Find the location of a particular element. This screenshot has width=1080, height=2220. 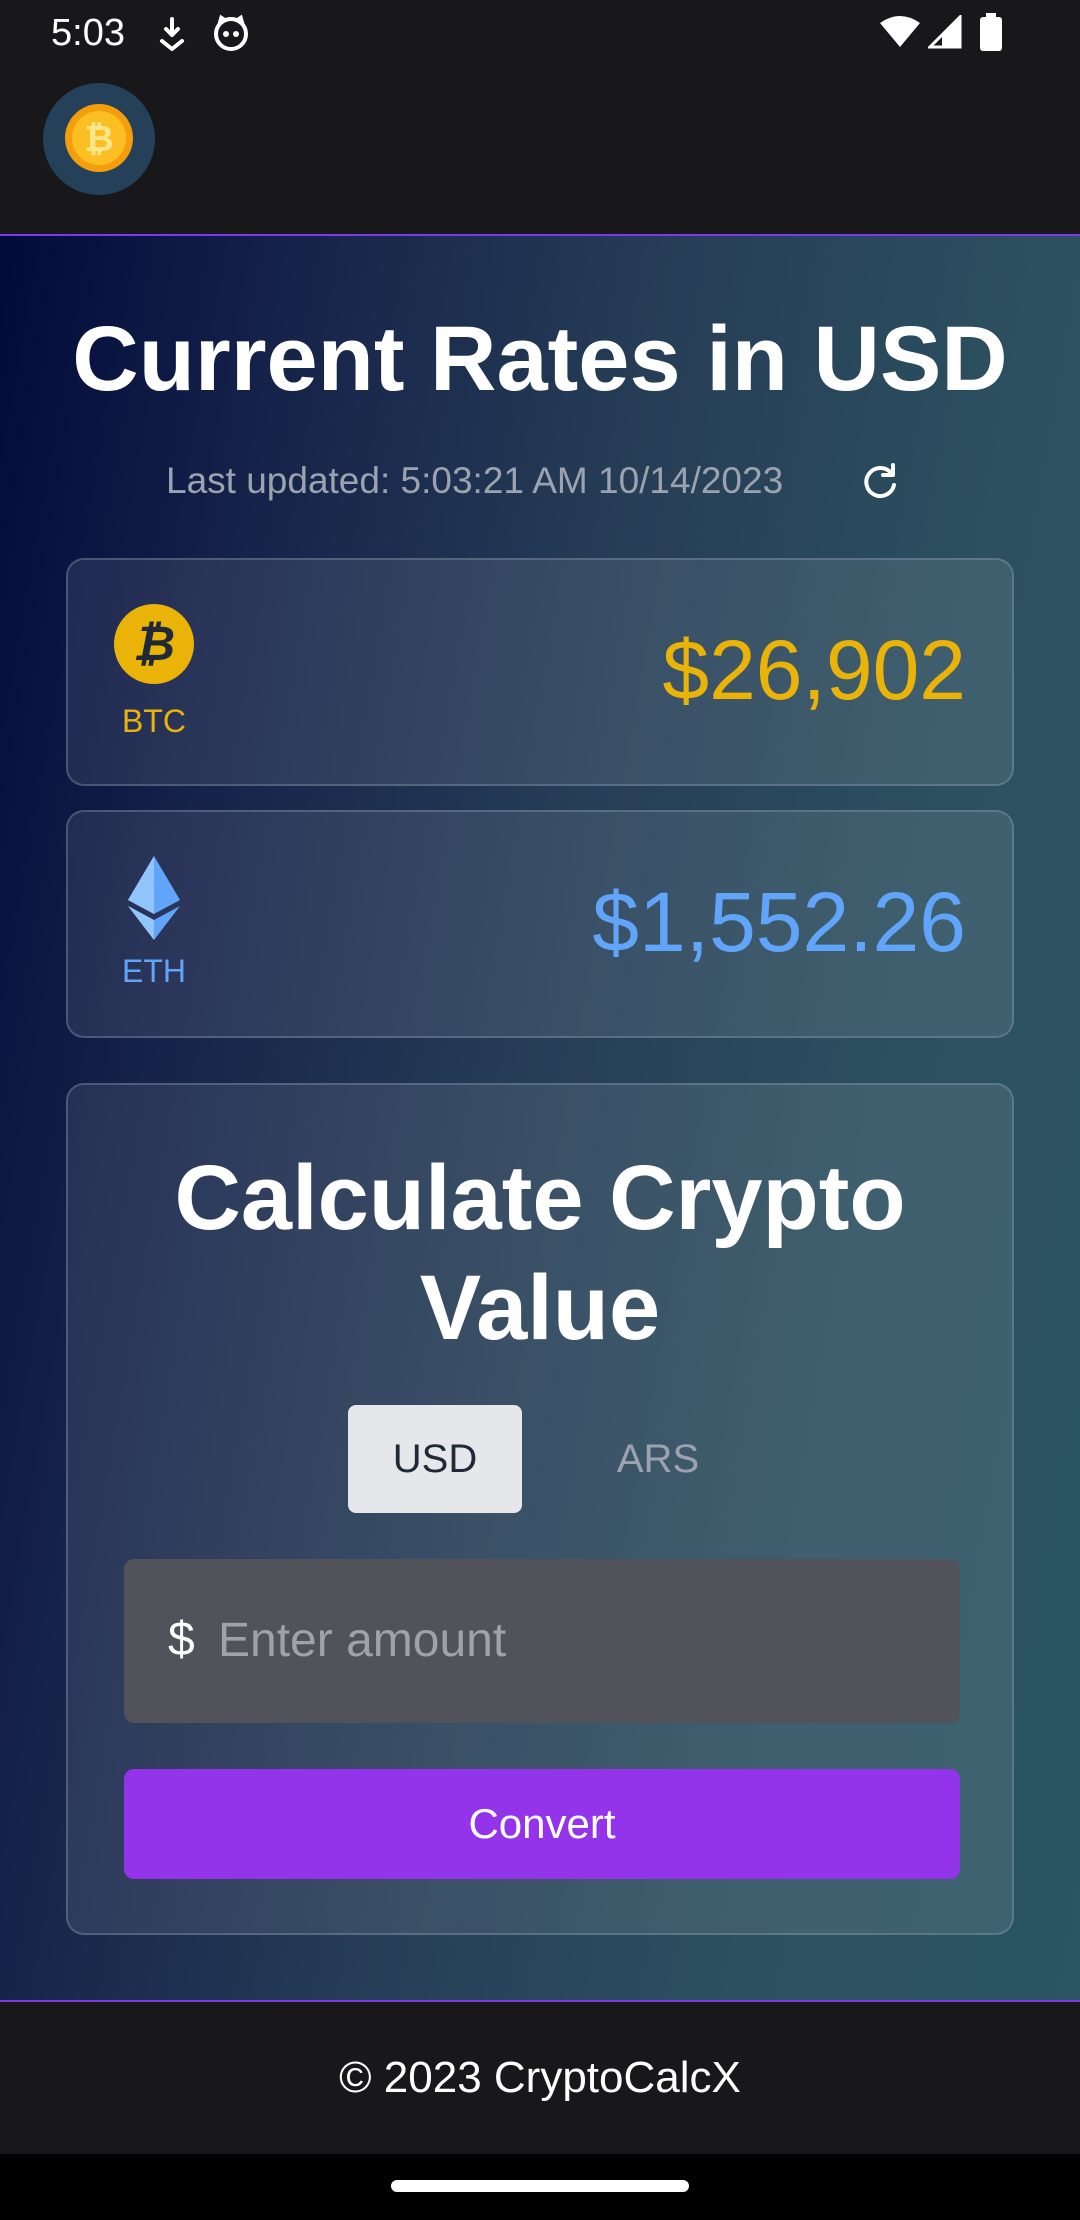

convert-button: Convert is located at coordinates (542, 1824).